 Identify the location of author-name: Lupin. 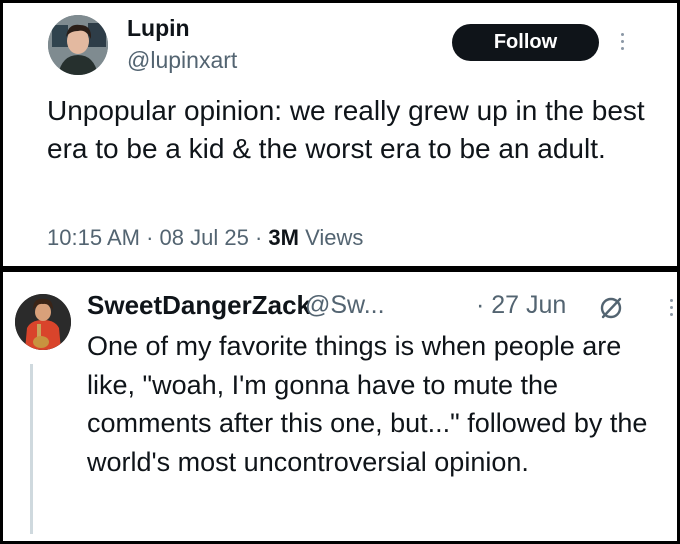
(158, 28).